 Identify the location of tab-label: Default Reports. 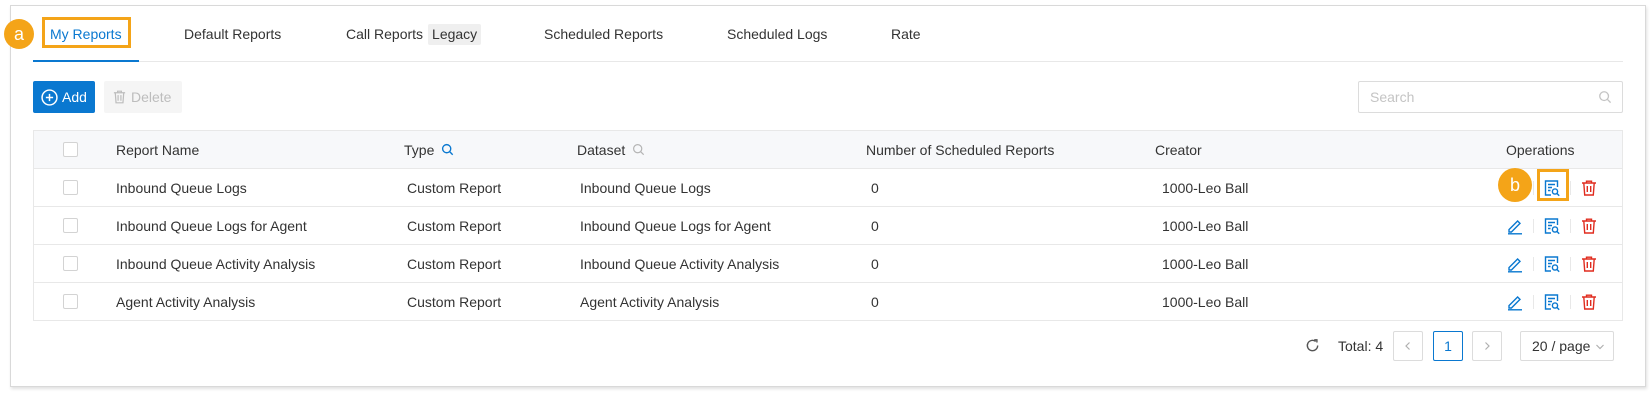
(233, 34).